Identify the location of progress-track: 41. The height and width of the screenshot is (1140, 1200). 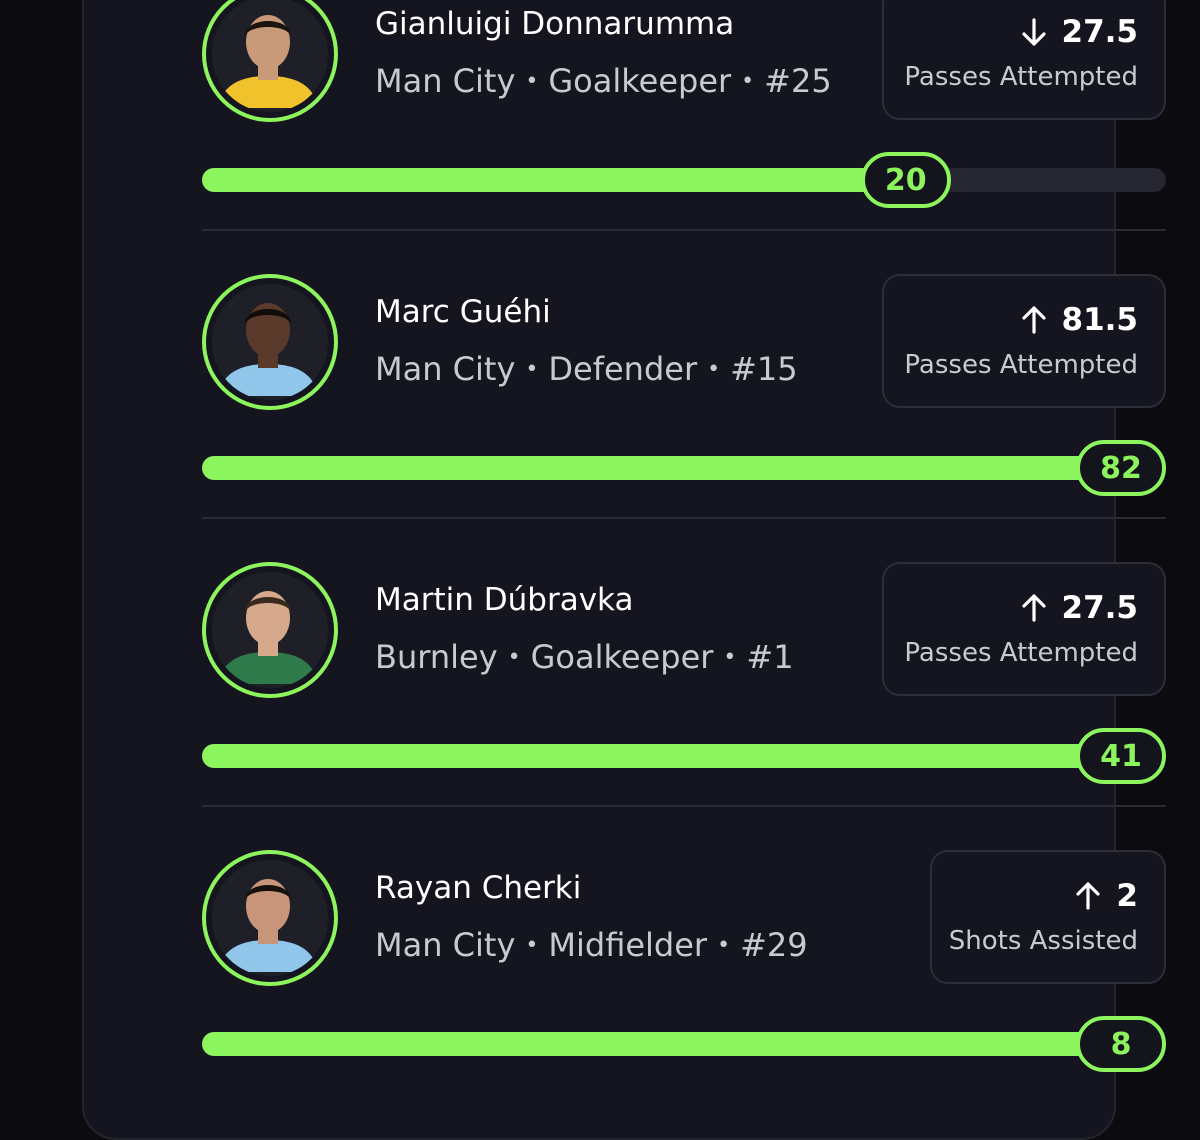
(684, 756).